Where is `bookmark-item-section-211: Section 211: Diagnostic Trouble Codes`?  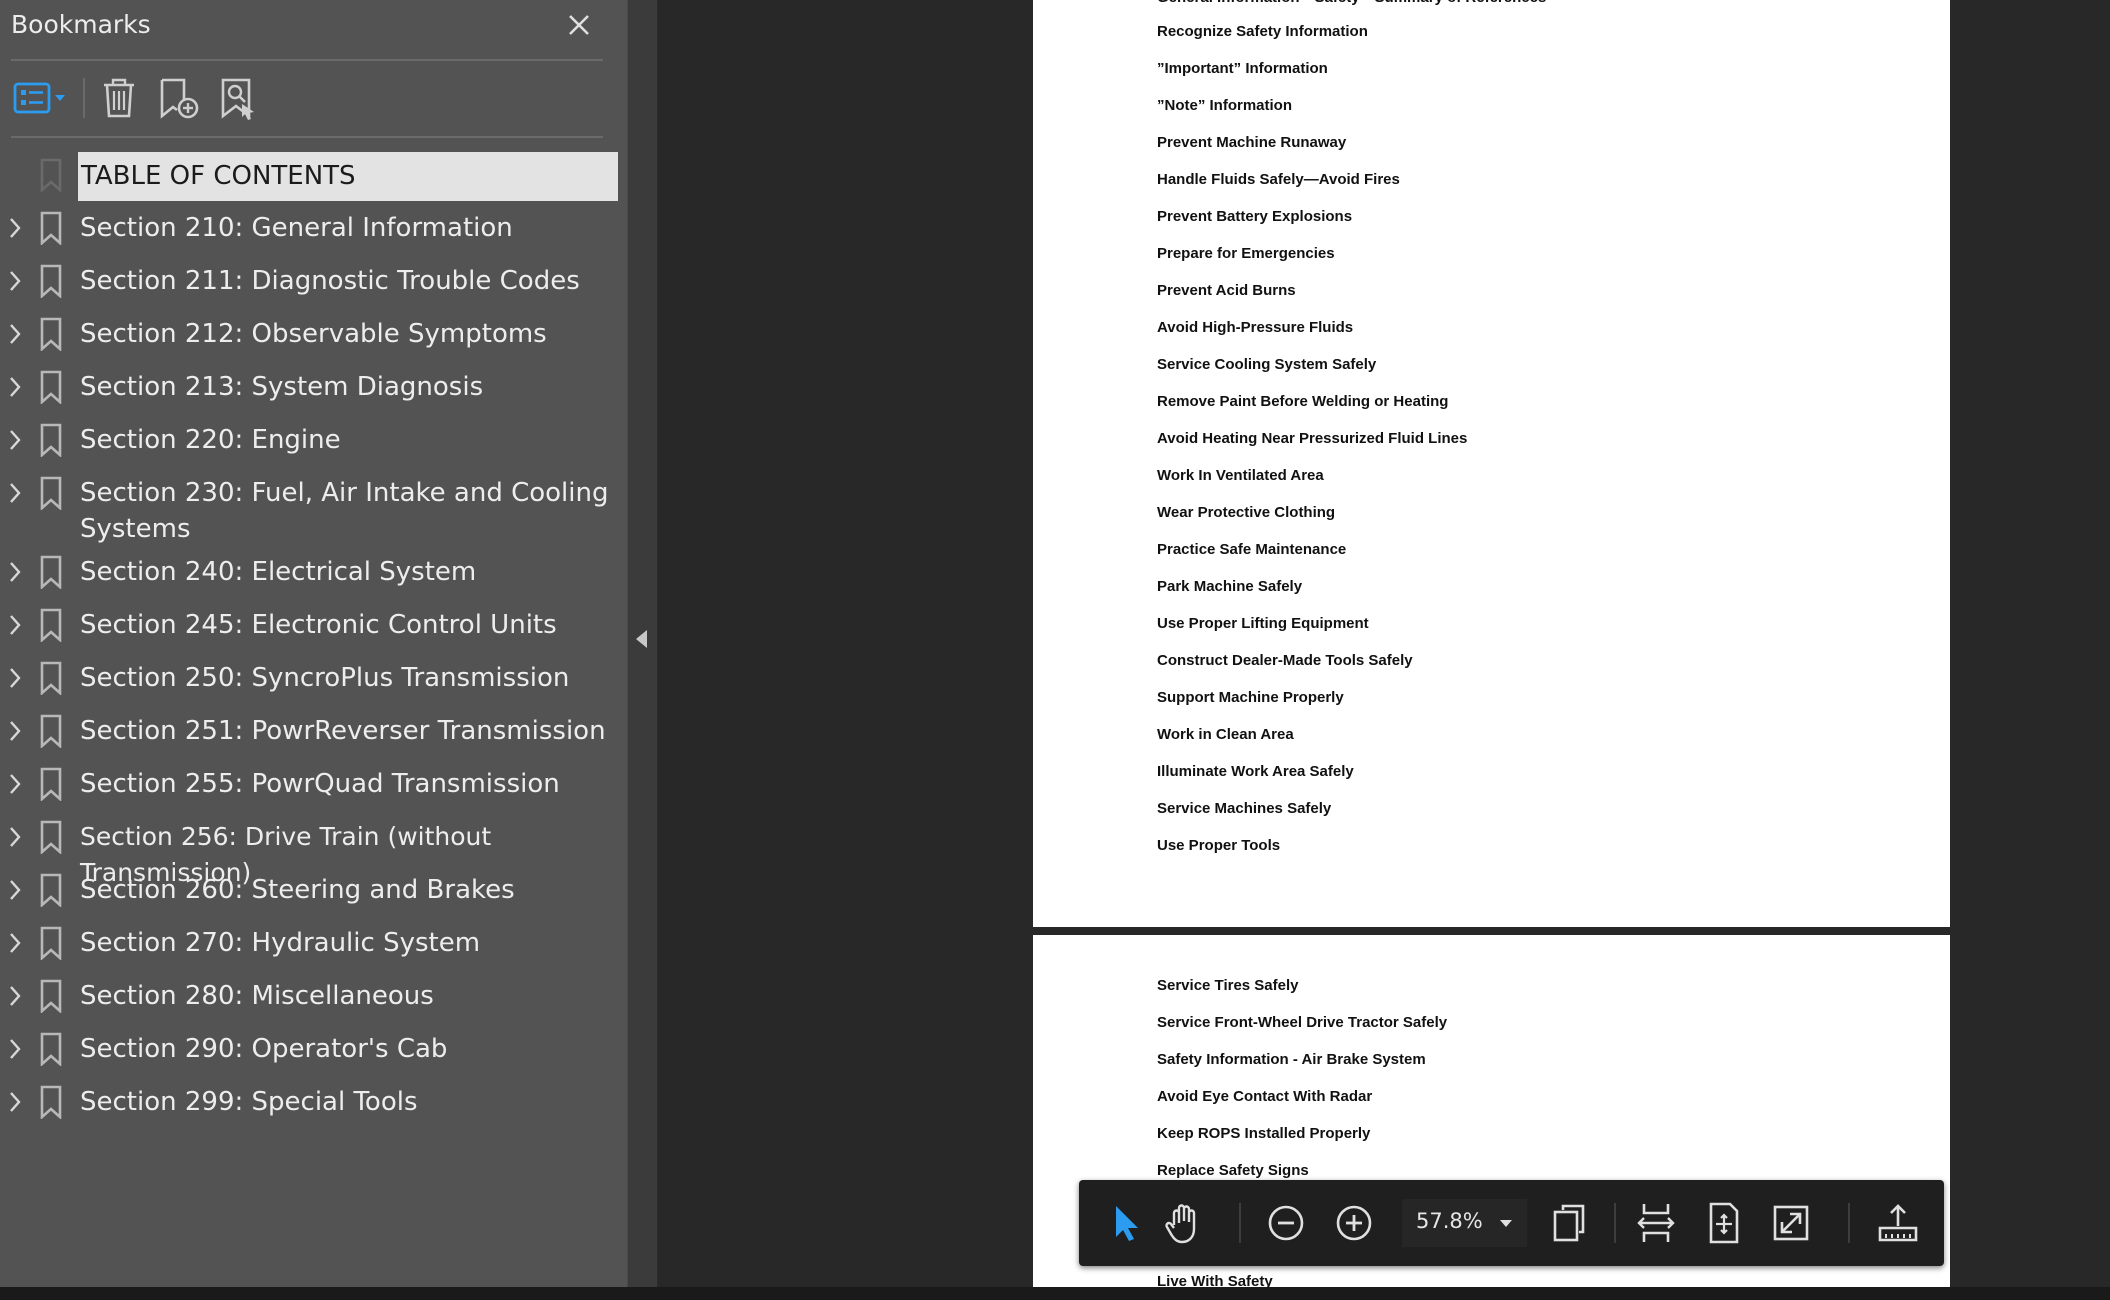
bookmark-item-section-211: Section 211: Diagnostic Trouble Codes is located at coordinates (313, 284).